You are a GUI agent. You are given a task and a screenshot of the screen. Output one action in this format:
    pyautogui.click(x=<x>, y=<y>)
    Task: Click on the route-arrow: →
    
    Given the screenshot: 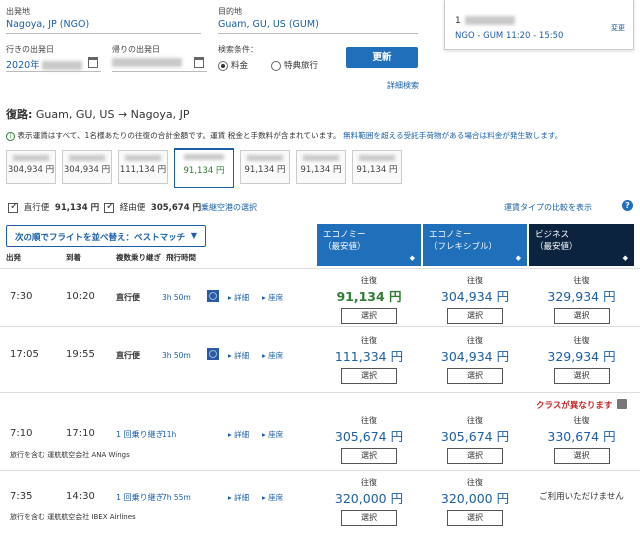 What is the action you would take?
    pyautogui.click(x=122, y=114)
    